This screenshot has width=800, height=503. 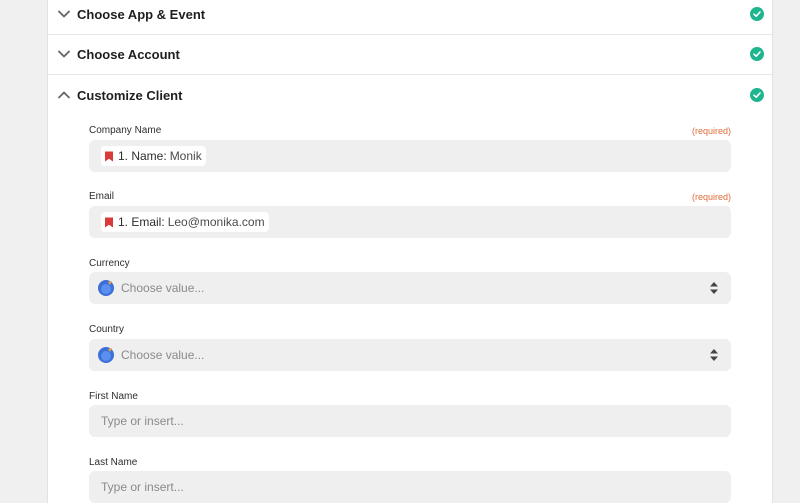 What do you see at coordinates (113, 396) in the screenshot?
I see `first-name-label: First Name` at bounding box center [113, 396].